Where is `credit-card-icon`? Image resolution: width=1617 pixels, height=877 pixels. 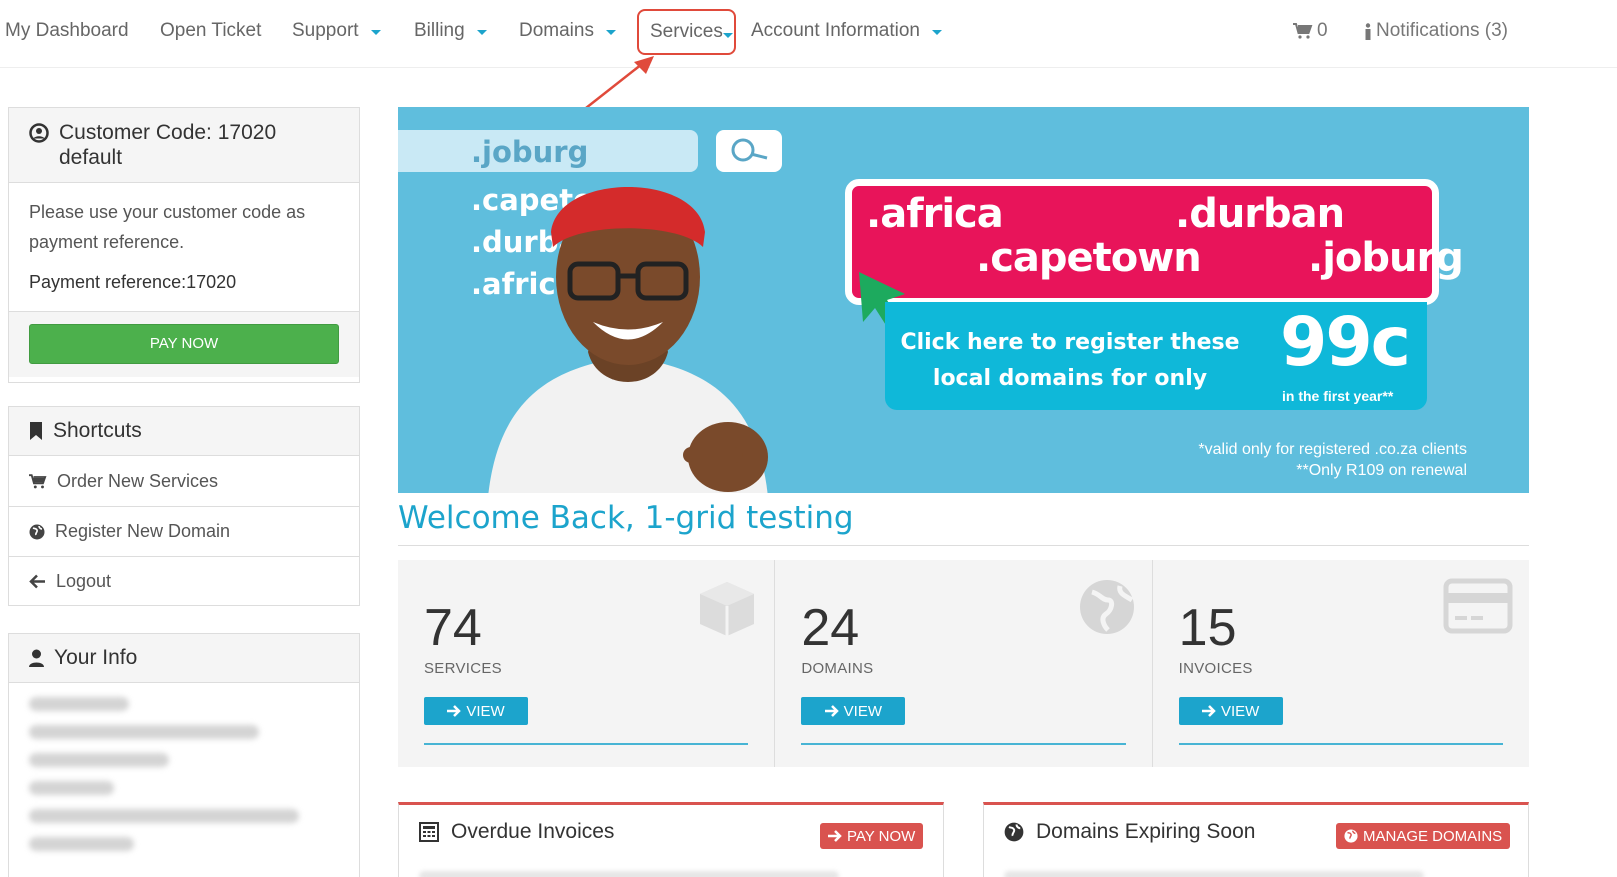
credit-card-icon is located at coordinates (1478, 606).